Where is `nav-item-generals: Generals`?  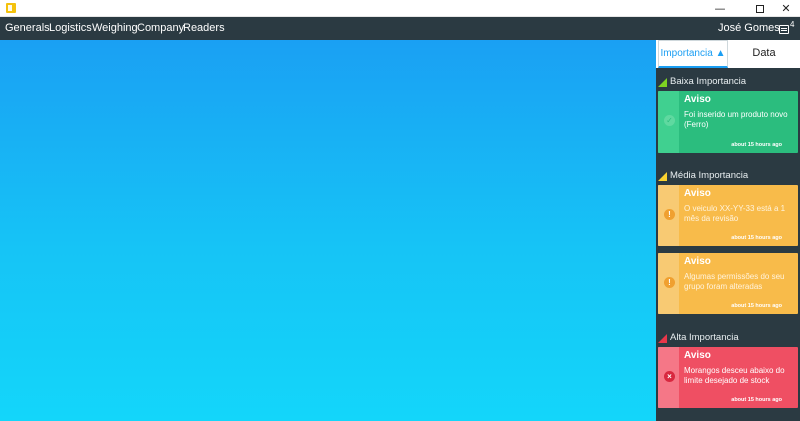
nav-item-generals: Generals is located at coordinates (27, 28).